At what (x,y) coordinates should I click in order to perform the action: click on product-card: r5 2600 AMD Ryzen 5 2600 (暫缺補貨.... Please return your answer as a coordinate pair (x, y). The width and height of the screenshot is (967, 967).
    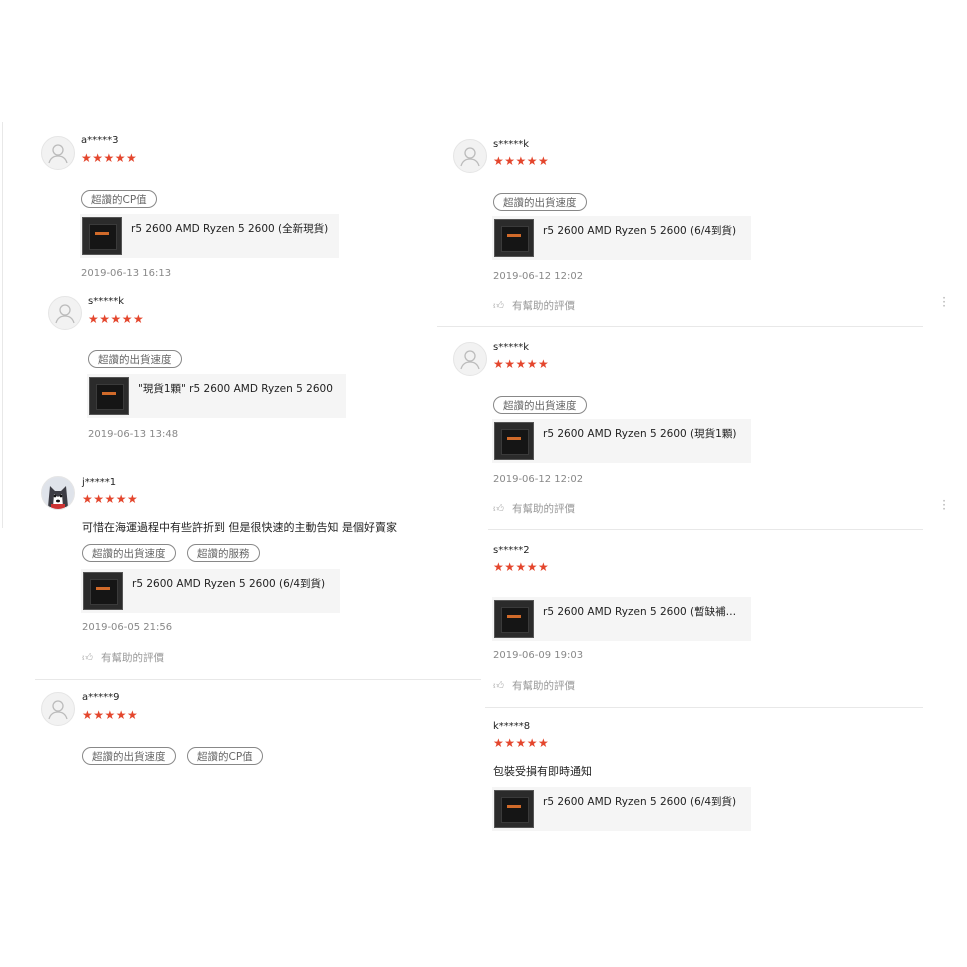
    Looking at the image, I should click on (621, 619).